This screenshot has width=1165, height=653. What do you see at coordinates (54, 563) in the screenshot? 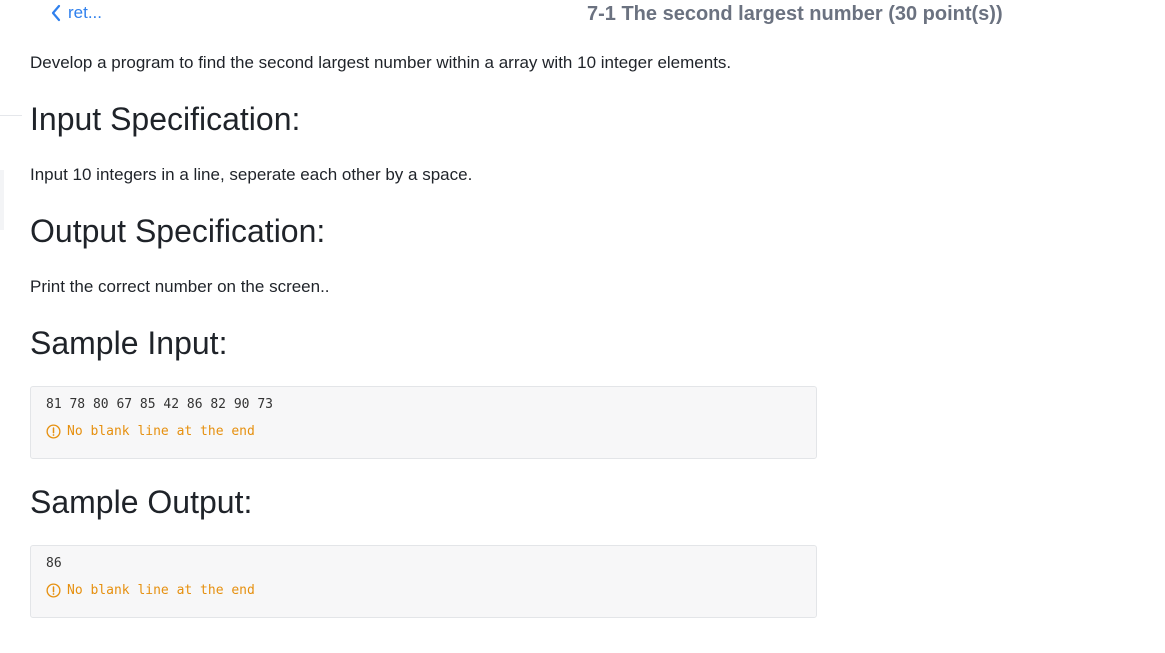
I see `sample-output-code: 86` at bounding box center [54, 563].